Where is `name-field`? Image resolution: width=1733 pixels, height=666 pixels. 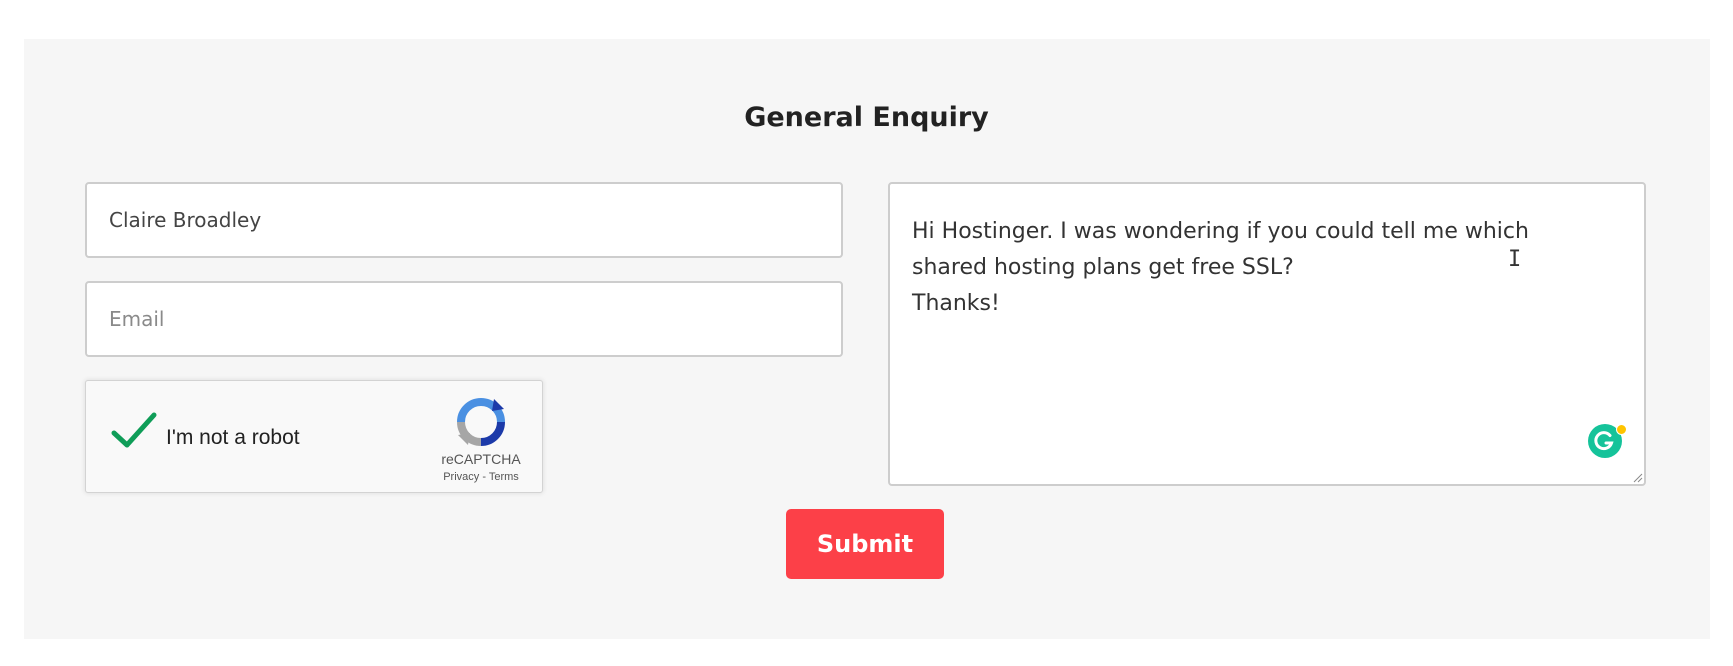 name-field is located at coordinates (464, 220).